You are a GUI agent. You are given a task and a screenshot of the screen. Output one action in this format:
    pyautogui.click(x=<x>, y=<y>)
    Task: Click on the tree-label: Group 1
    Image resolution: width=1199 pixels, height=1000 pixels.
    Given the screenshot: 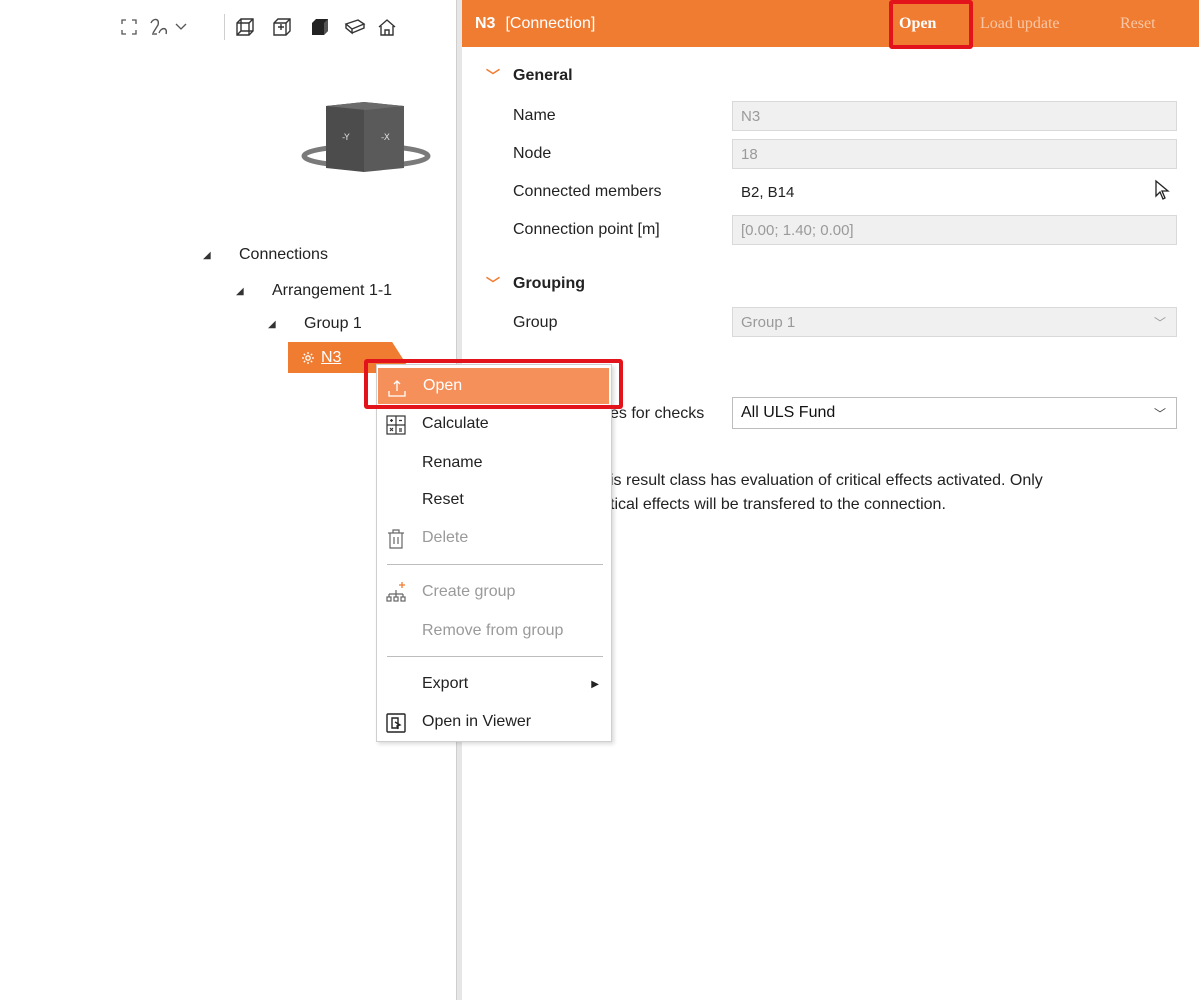 What is the action you would take?
    pyautogui.click(x=333, y=323)
    